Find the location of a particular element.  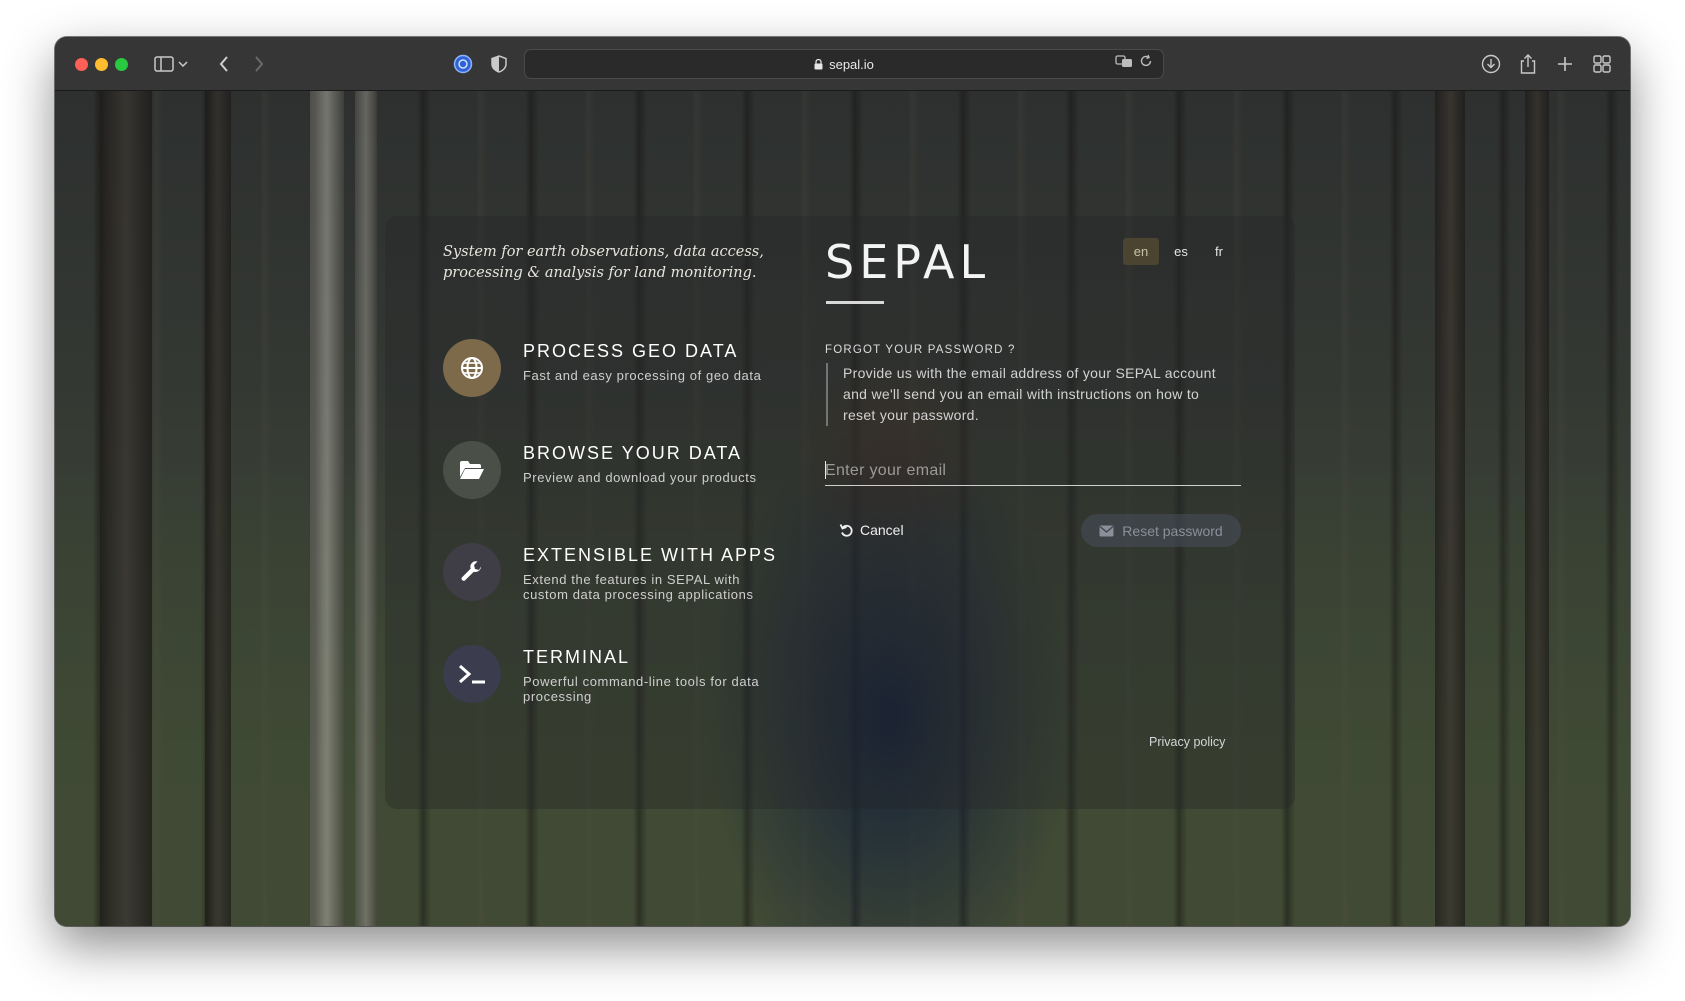

sepal-logo: SEPAL is located at coordinates (908, 262).